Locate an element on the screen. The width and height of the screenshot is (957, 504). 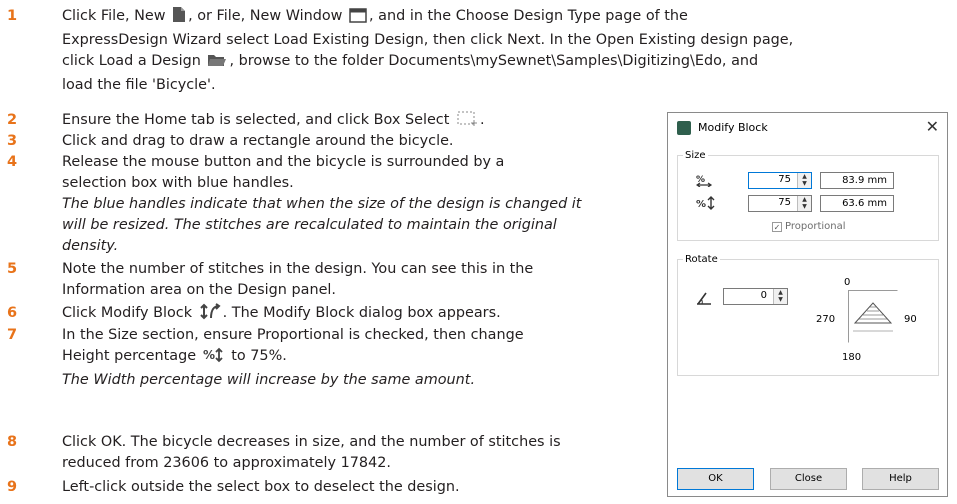
size-group-label: Size is located at coordinates (695, 155).